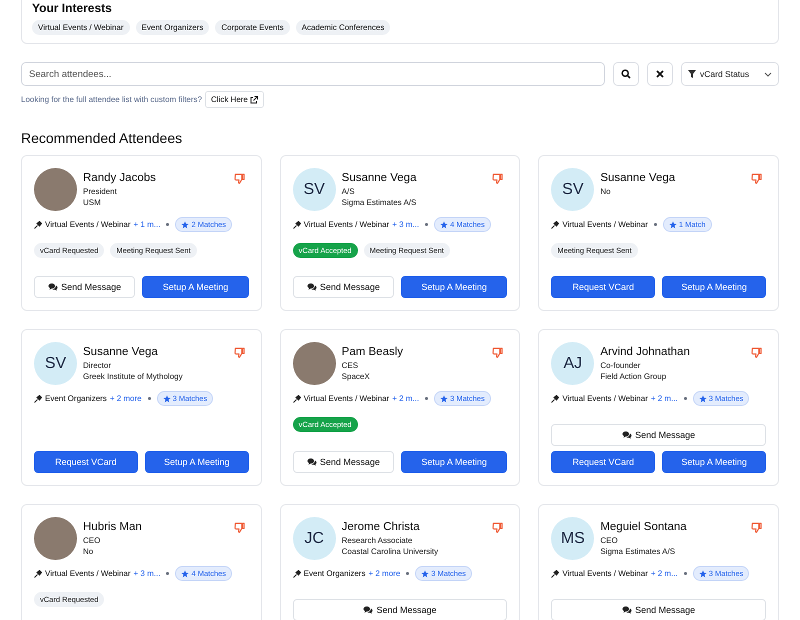 The width and height of the screenshot is (800, 620). What do you see at coordinates (254, 100) in the screenshot?
I see `external-link-icon` at bounding box center [254, 100].